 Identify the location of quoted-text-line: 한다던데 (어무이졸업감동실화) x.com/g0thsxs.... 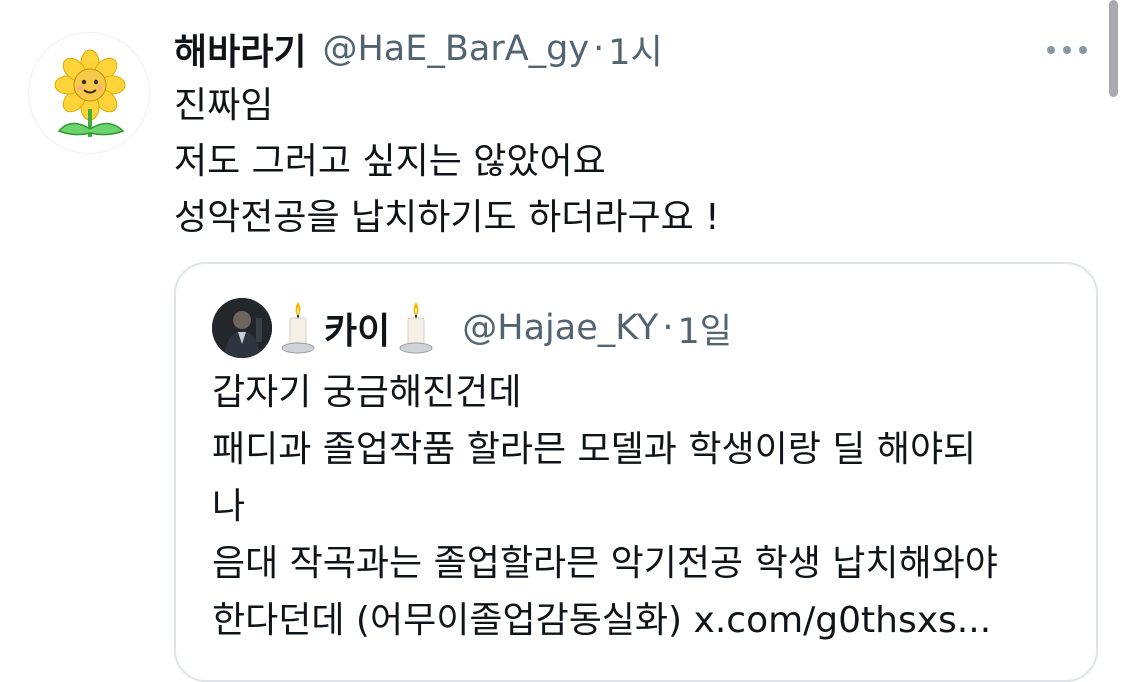
(602, 620).